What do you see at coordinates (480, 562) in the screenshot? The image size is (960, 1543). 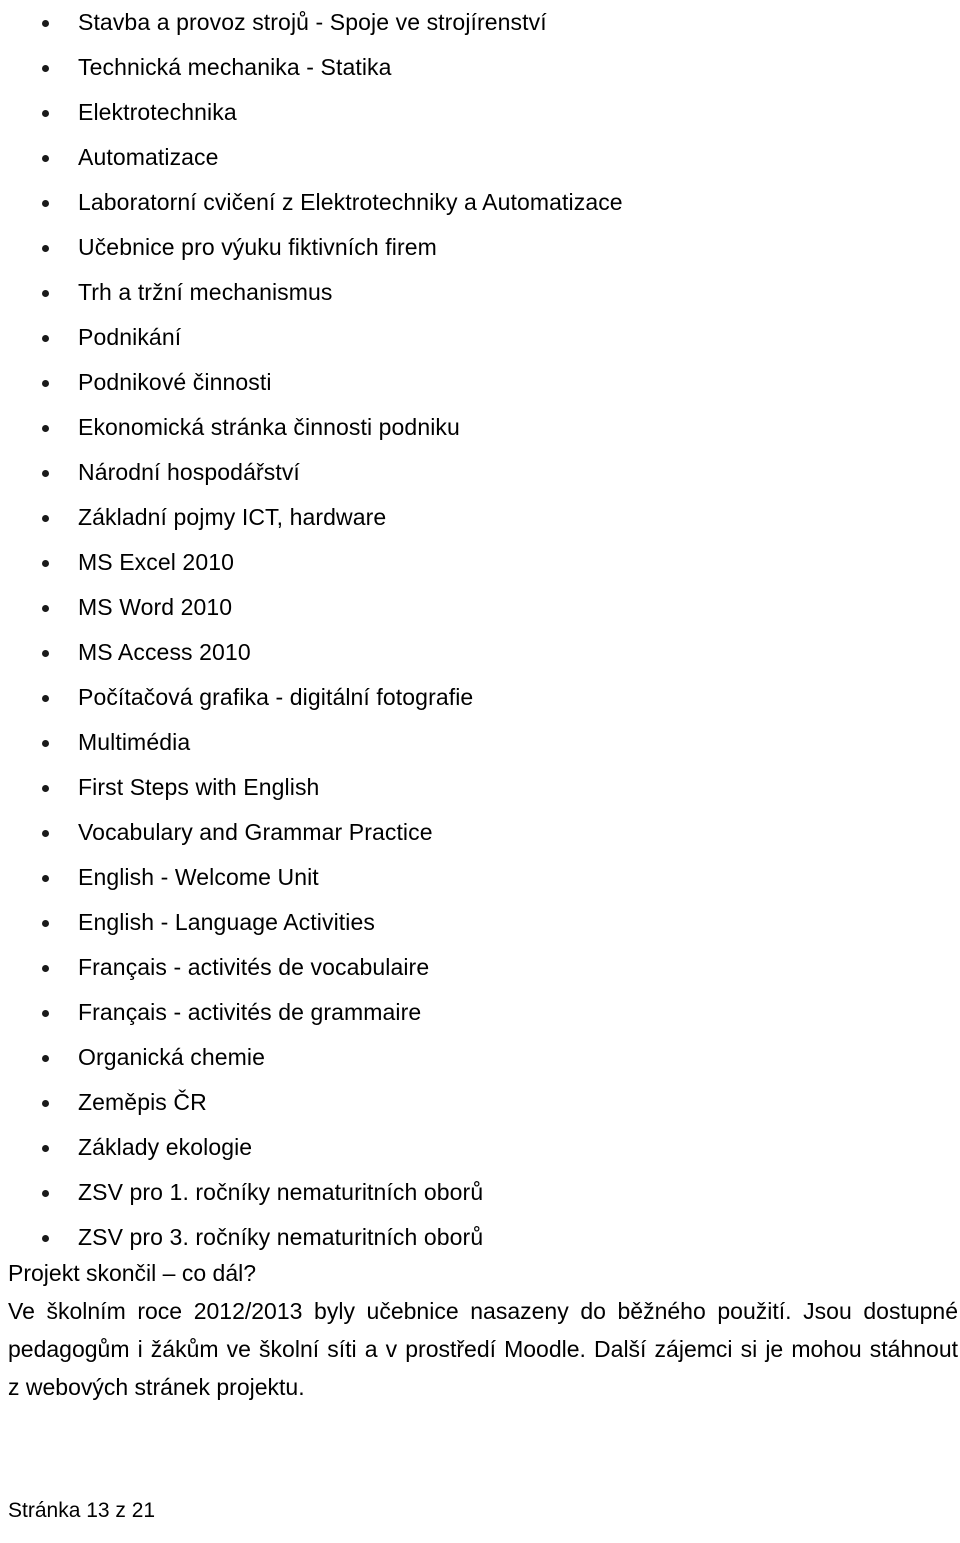 I see `list-item: MS Excel 2010` at bounding box center [480, 562].